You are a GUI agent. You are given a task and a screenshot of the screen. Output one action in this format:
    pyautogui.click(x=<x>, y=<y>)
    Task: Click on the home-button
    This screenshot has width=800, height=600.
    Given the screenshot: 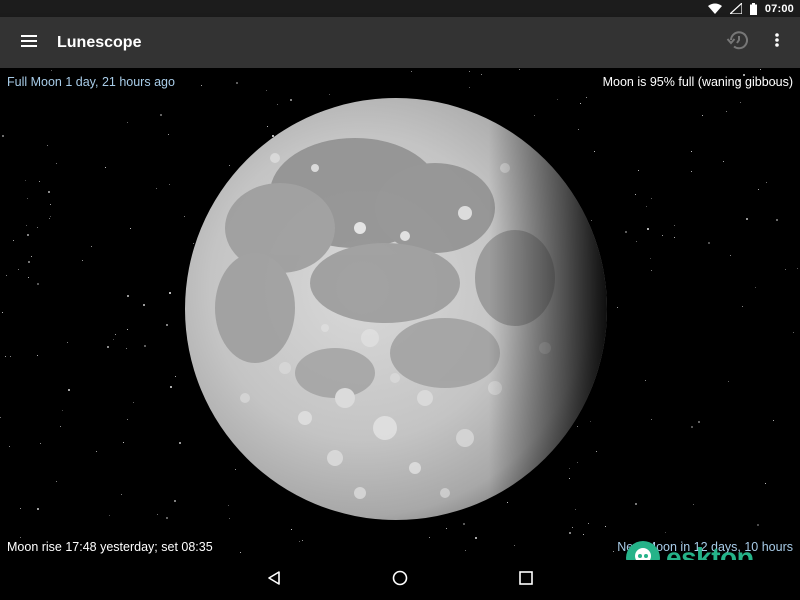 What is the action you would take?
    pyautogui.click(x=400, y=580)
    